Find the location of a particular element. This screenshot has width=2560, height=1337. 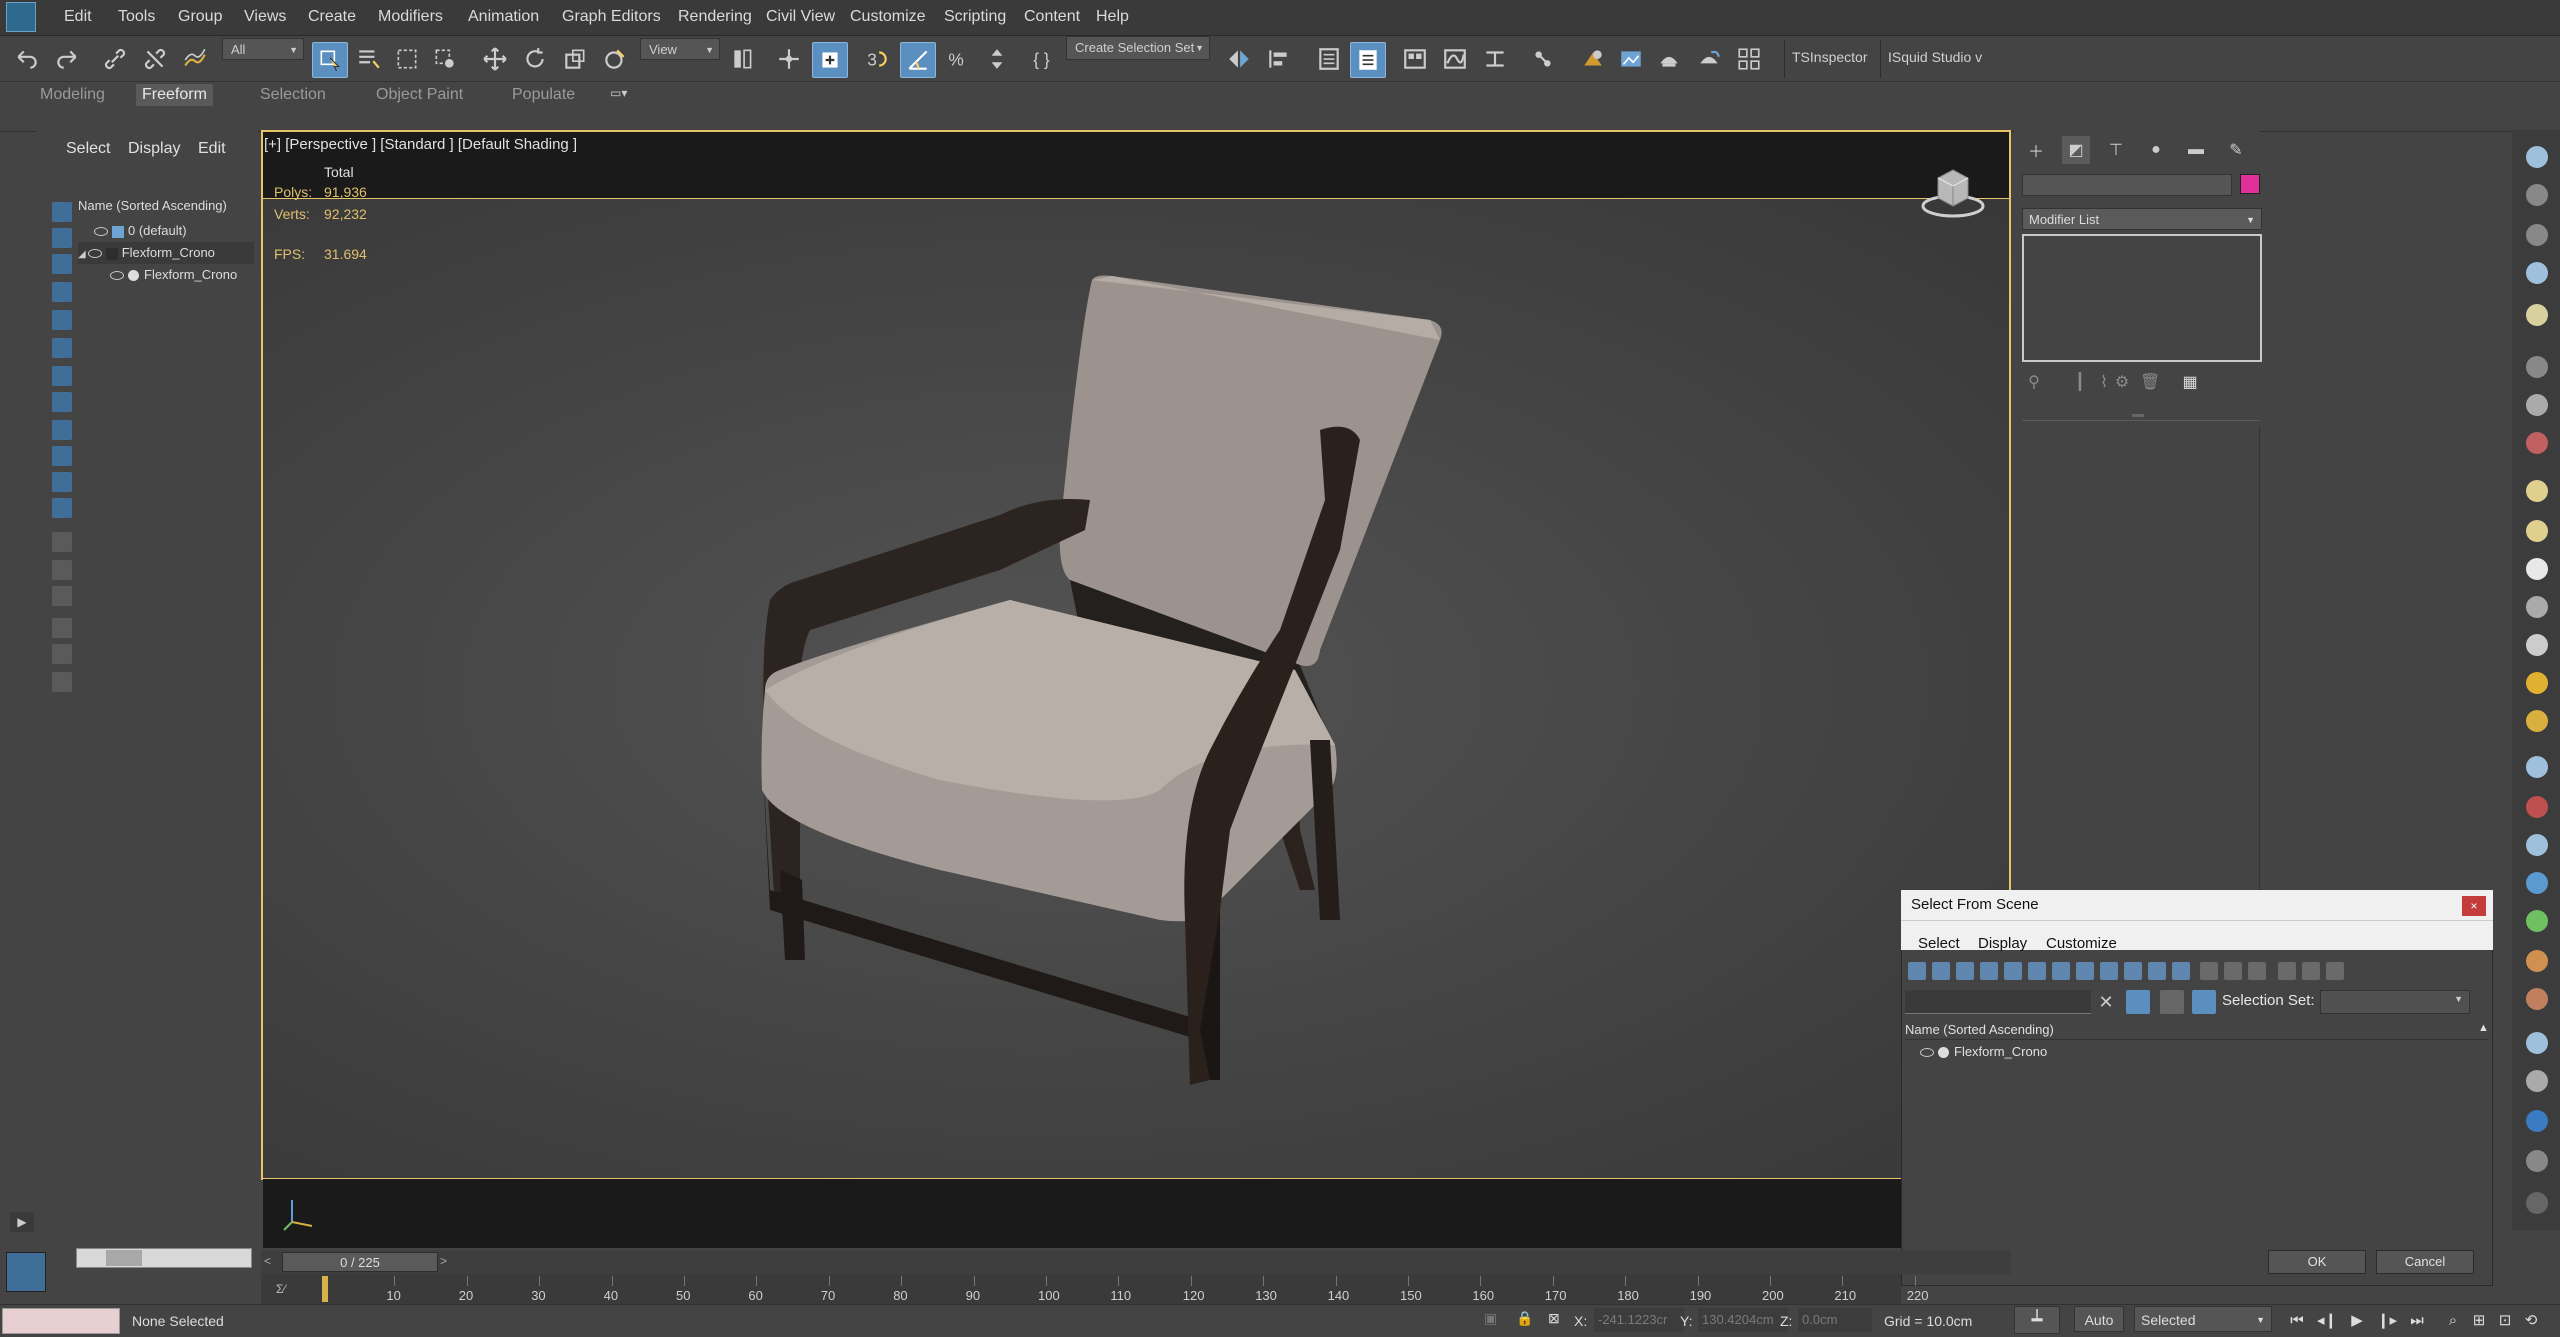

helper-icon is located at coordinates (2537, 405).